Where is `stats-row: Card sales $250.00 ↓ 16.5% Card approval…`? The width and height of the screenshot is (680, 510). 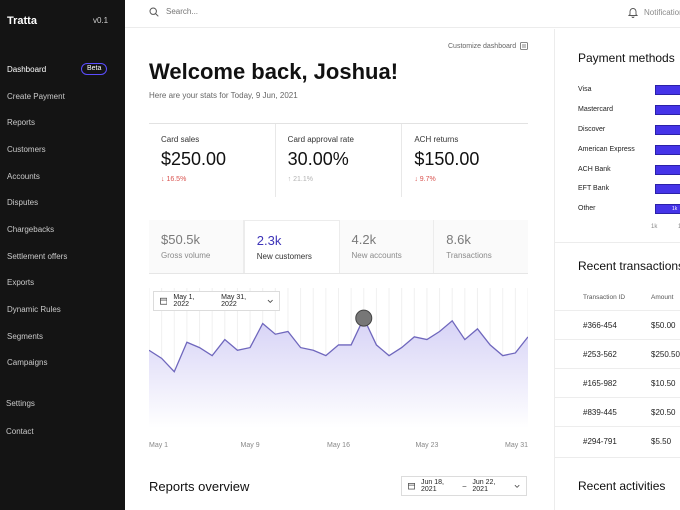
stats-row: Card sales $250.00 ↓ 16.5% Card approval… is located at coordinates (338, 160).